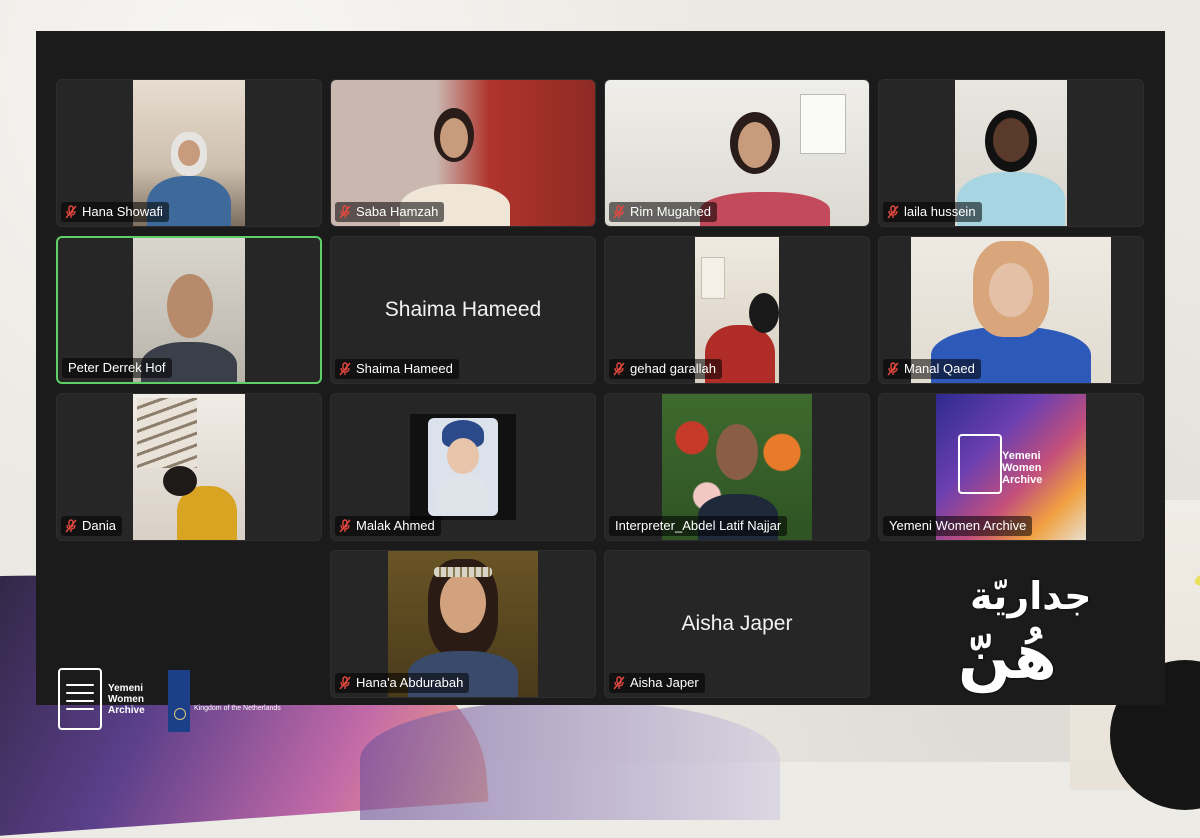  I want to click on participant-tile: Malak Ahmed, so click(463, 467).